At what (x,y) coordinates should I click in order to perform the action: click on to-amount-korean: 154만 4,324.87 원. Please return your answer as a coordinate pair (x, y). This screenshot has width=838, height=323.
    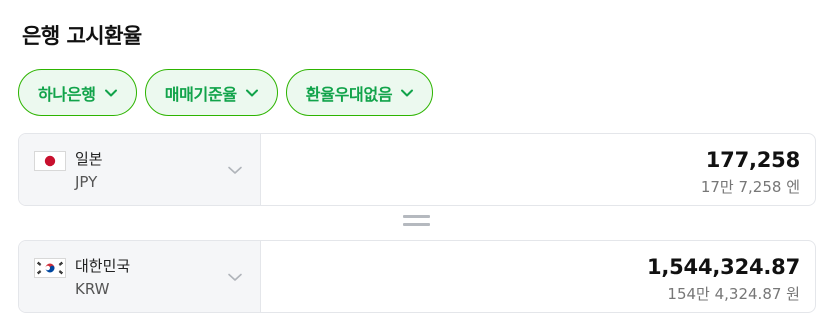
    Looking at the image, I should click on (733, 294).